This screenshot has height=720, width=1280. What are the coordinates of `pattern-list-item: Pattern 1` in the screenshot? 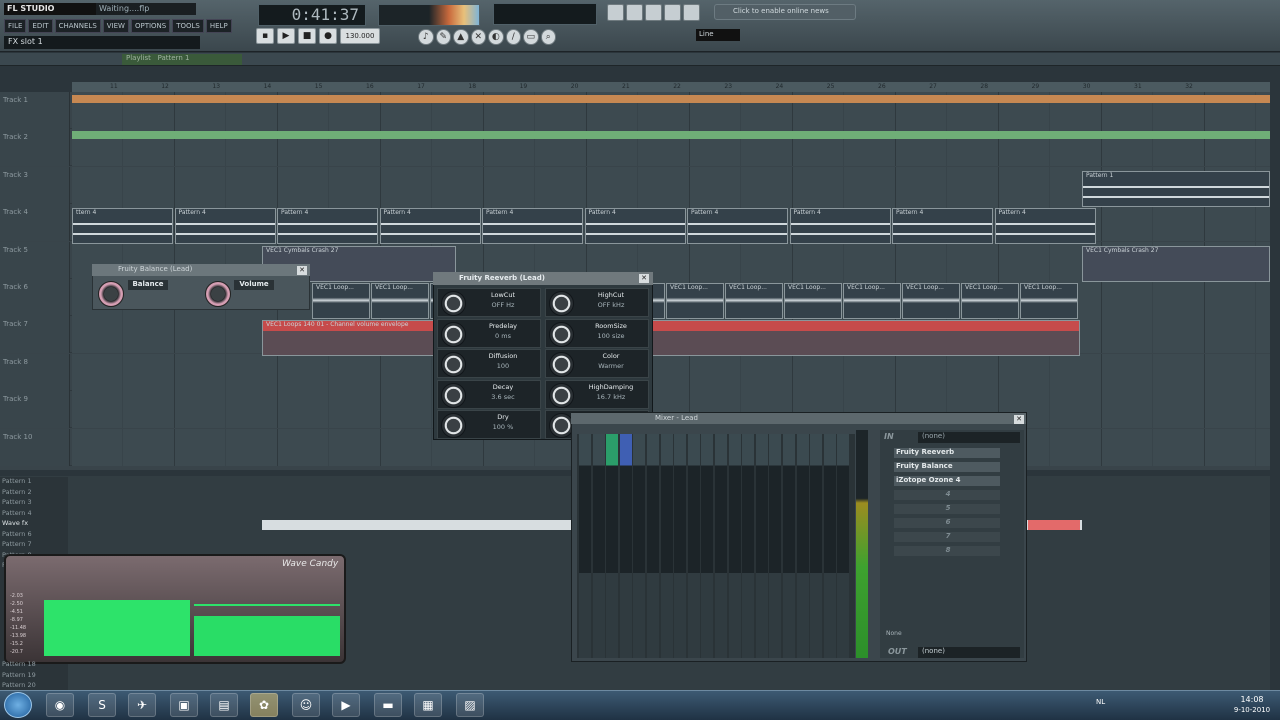 It's located at (34, 482).